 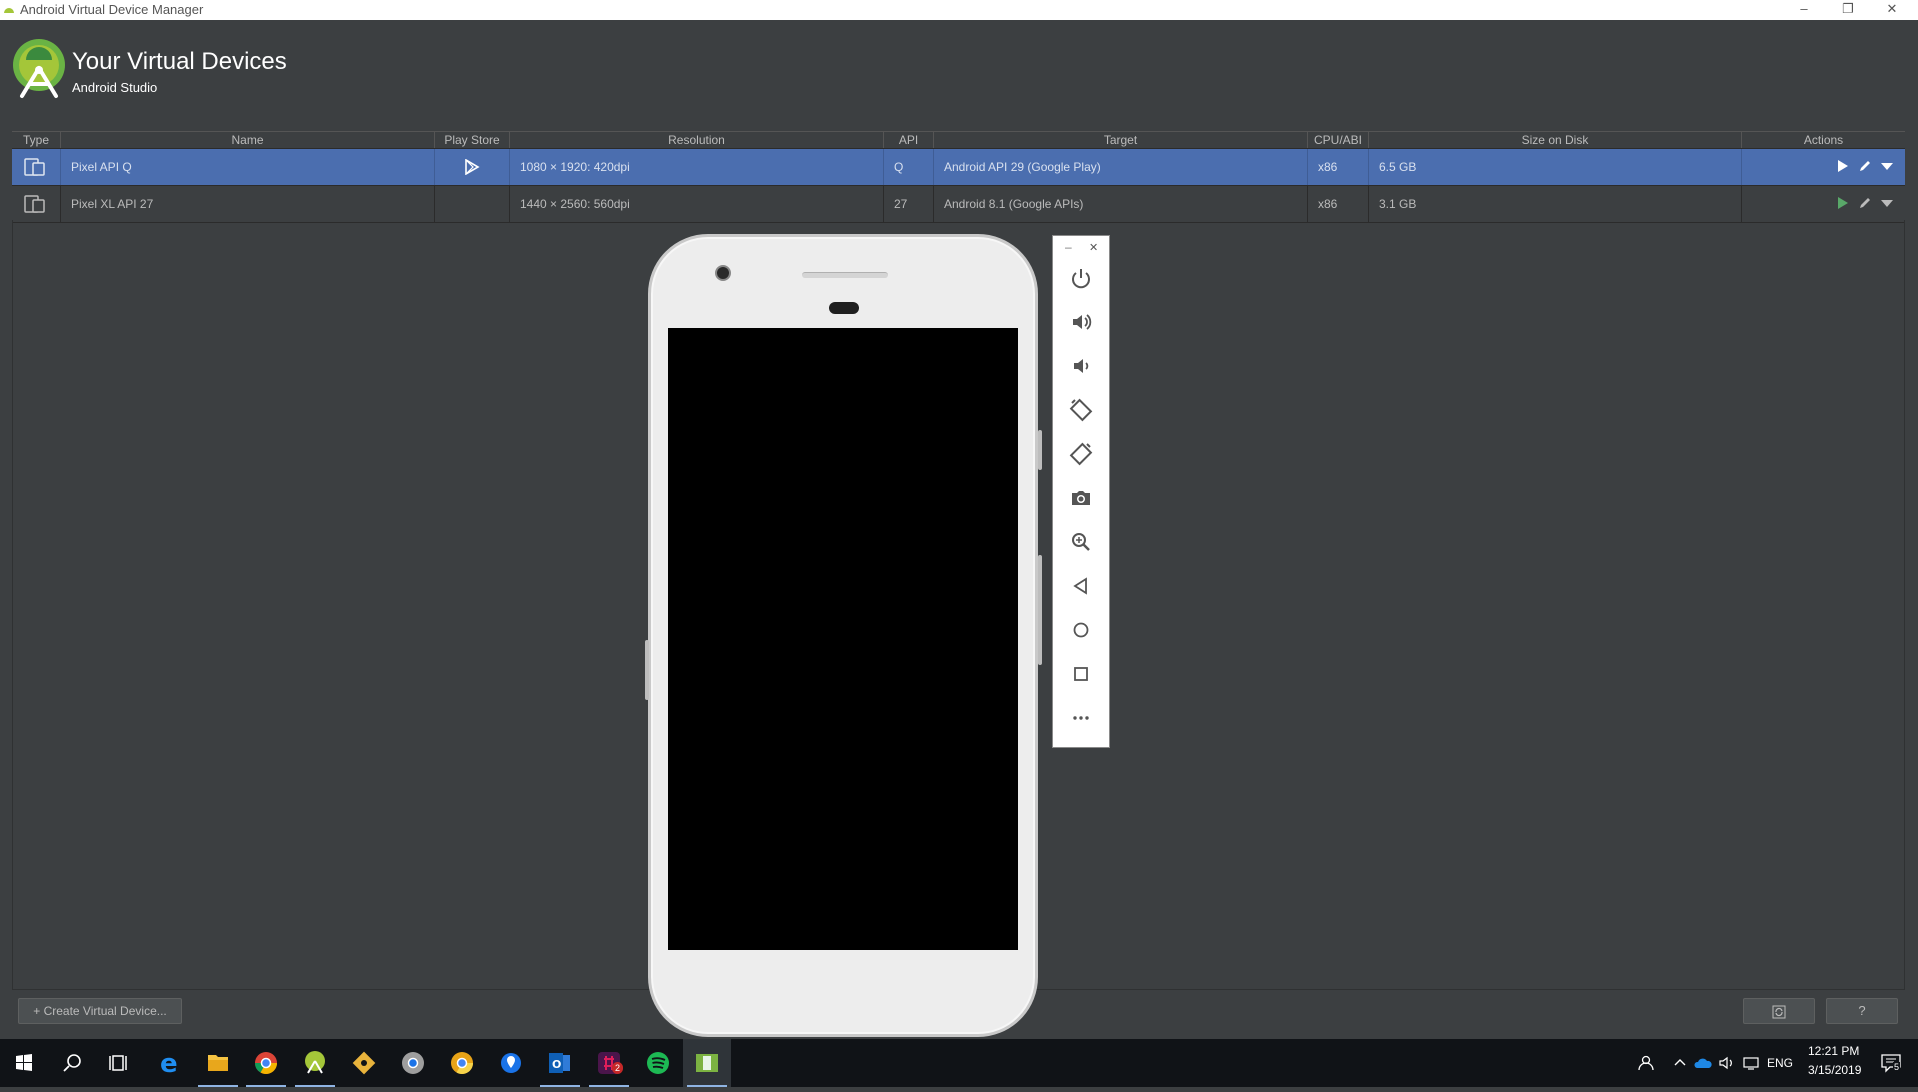 What do you see at coordinates (1093, 247) in the screenshot?
I see `emulator-close-button: ✕` at bounding box center [1093, 247].